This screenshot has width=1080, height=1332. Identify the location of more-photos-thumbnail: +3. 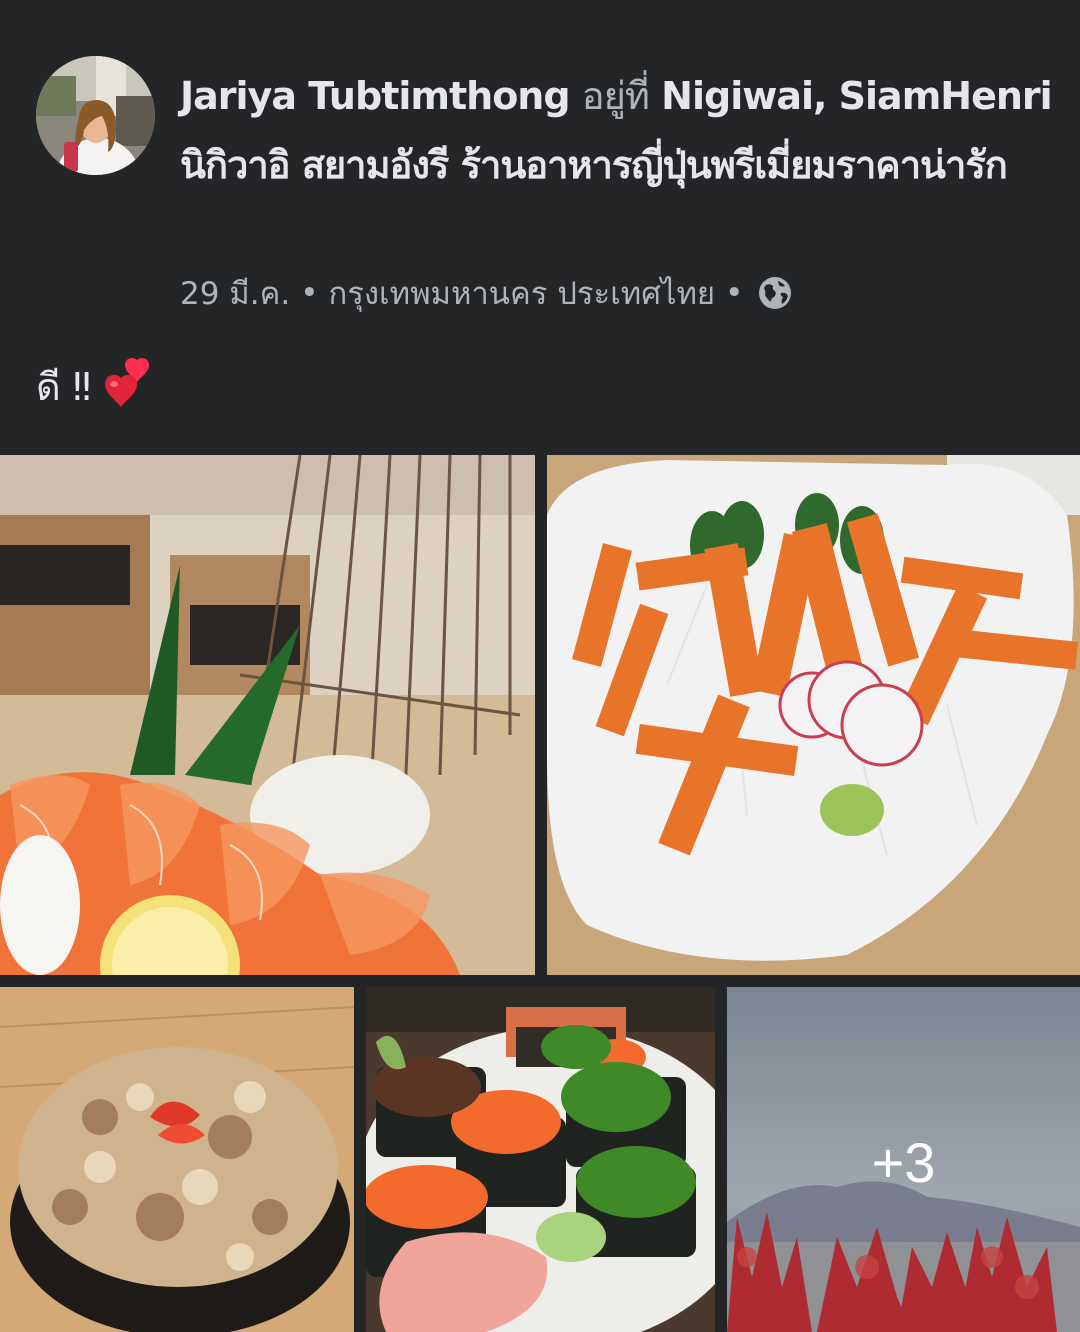
(903, 1159).